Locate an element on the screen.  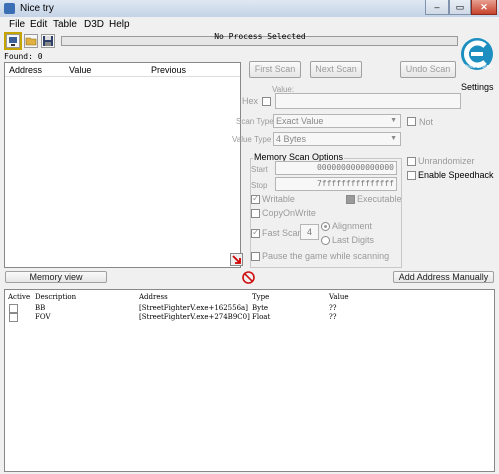
executable-label: Executable is located at coordinates (379, 199).